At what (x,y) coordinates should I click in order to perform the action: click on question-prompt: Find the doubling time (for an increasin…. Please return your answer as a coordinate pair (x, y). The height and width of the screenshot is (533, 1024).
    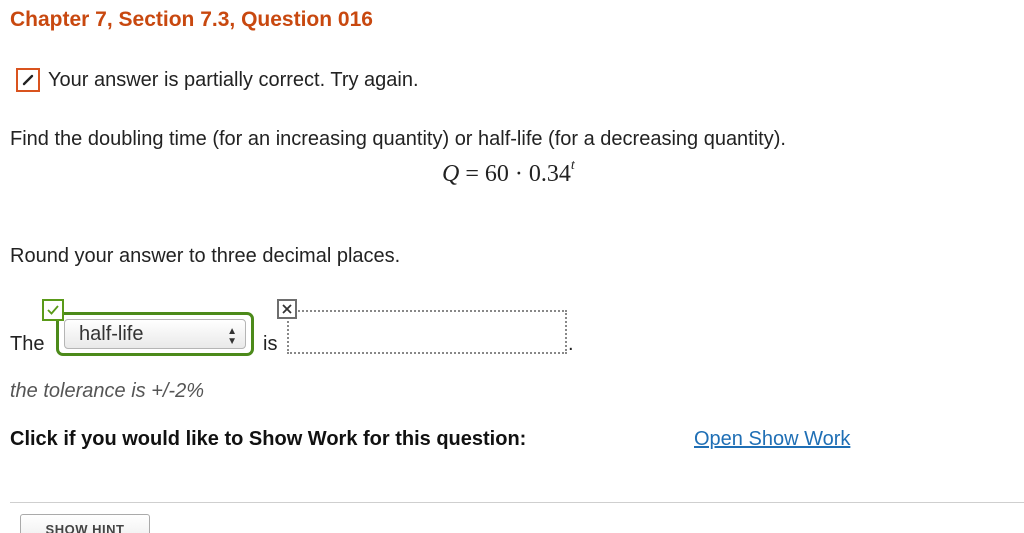
    Looking at the image, I should click on (398, 139).